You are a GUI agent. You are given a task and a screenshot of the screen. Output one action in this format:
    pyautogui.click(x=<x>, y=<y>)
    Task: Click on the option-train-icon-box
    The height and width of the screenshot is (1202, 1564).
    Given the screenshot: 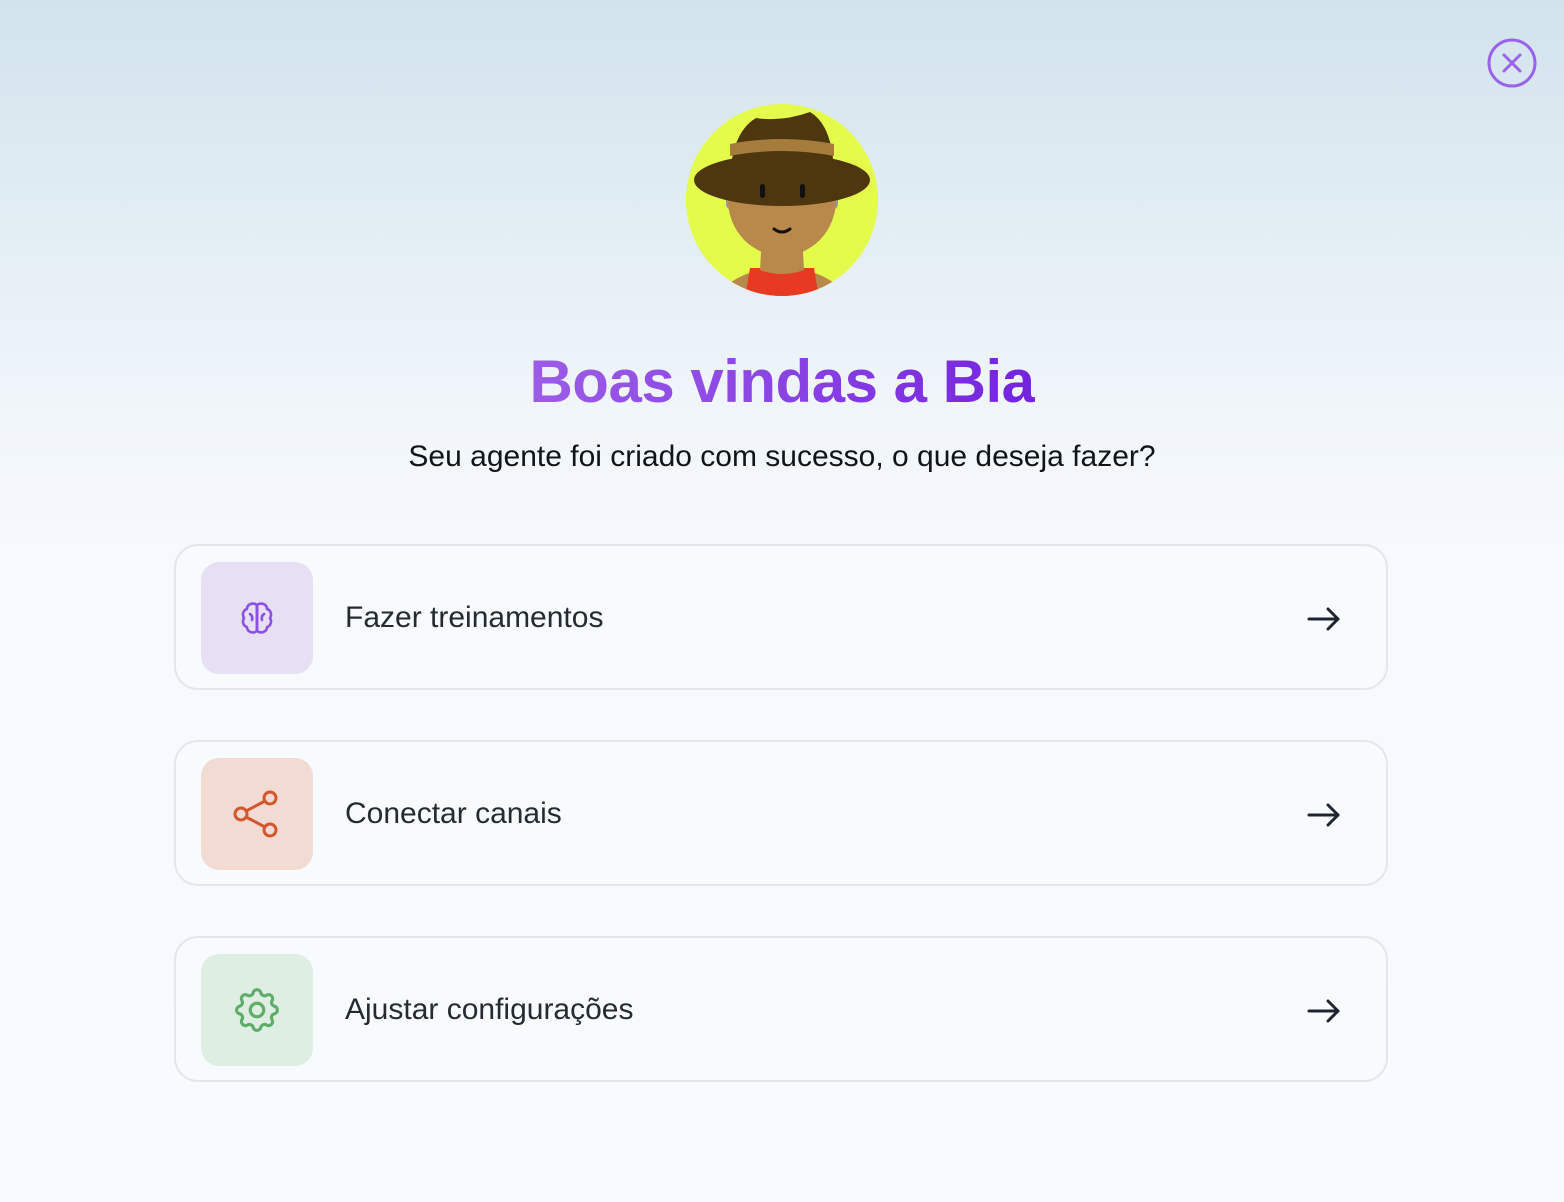 What is the action you would take?
    pyautogui.click(x=257, y=618)
    